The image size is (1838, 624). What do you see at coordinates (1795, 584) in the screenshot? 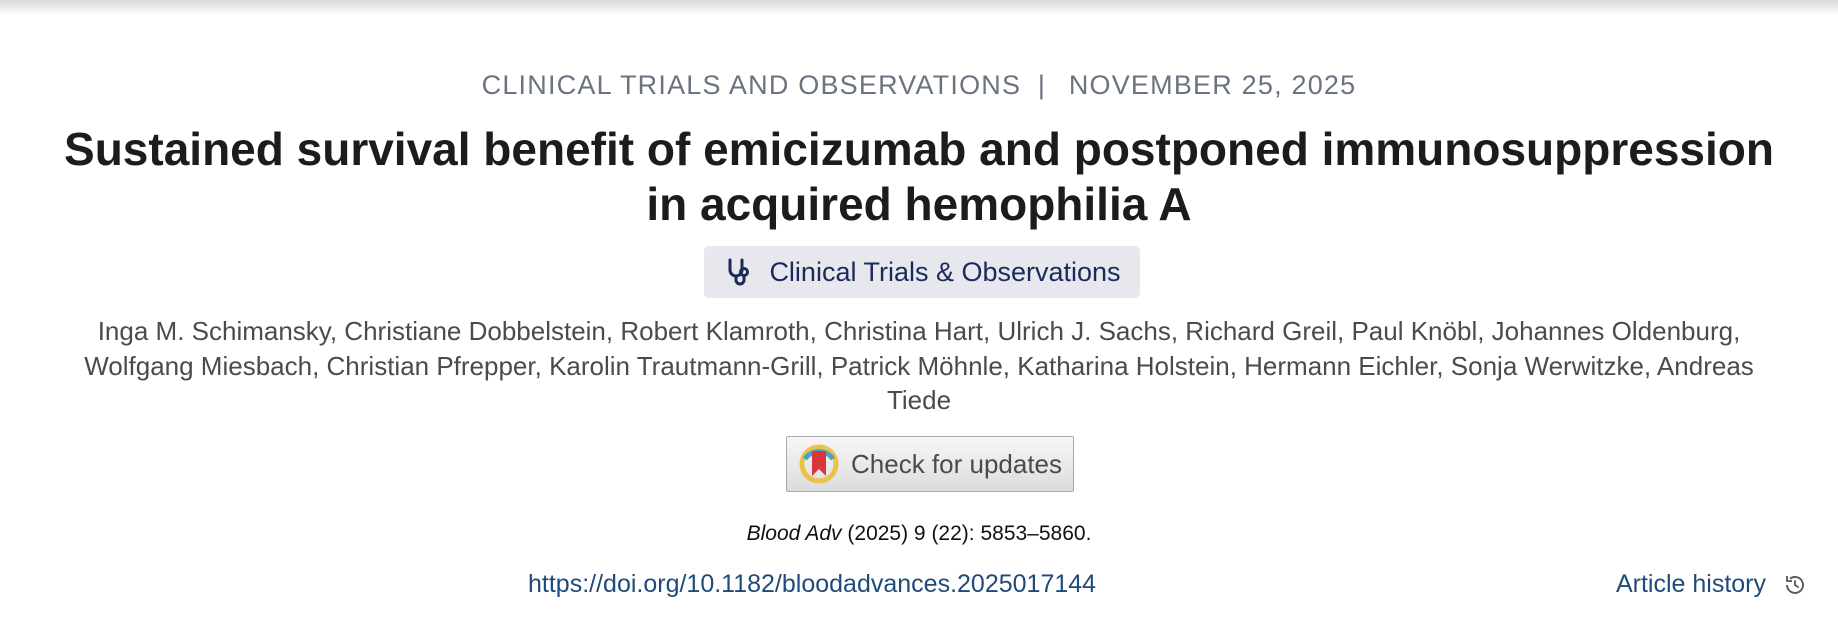
I see `history-icon` at bounding box center [1795, 584].